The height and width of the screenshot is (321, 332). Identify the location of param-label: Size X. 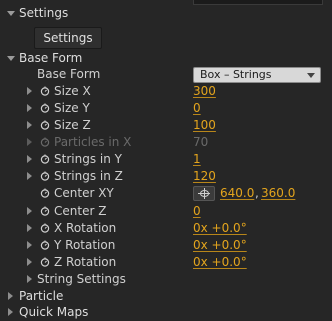
(72, 91).